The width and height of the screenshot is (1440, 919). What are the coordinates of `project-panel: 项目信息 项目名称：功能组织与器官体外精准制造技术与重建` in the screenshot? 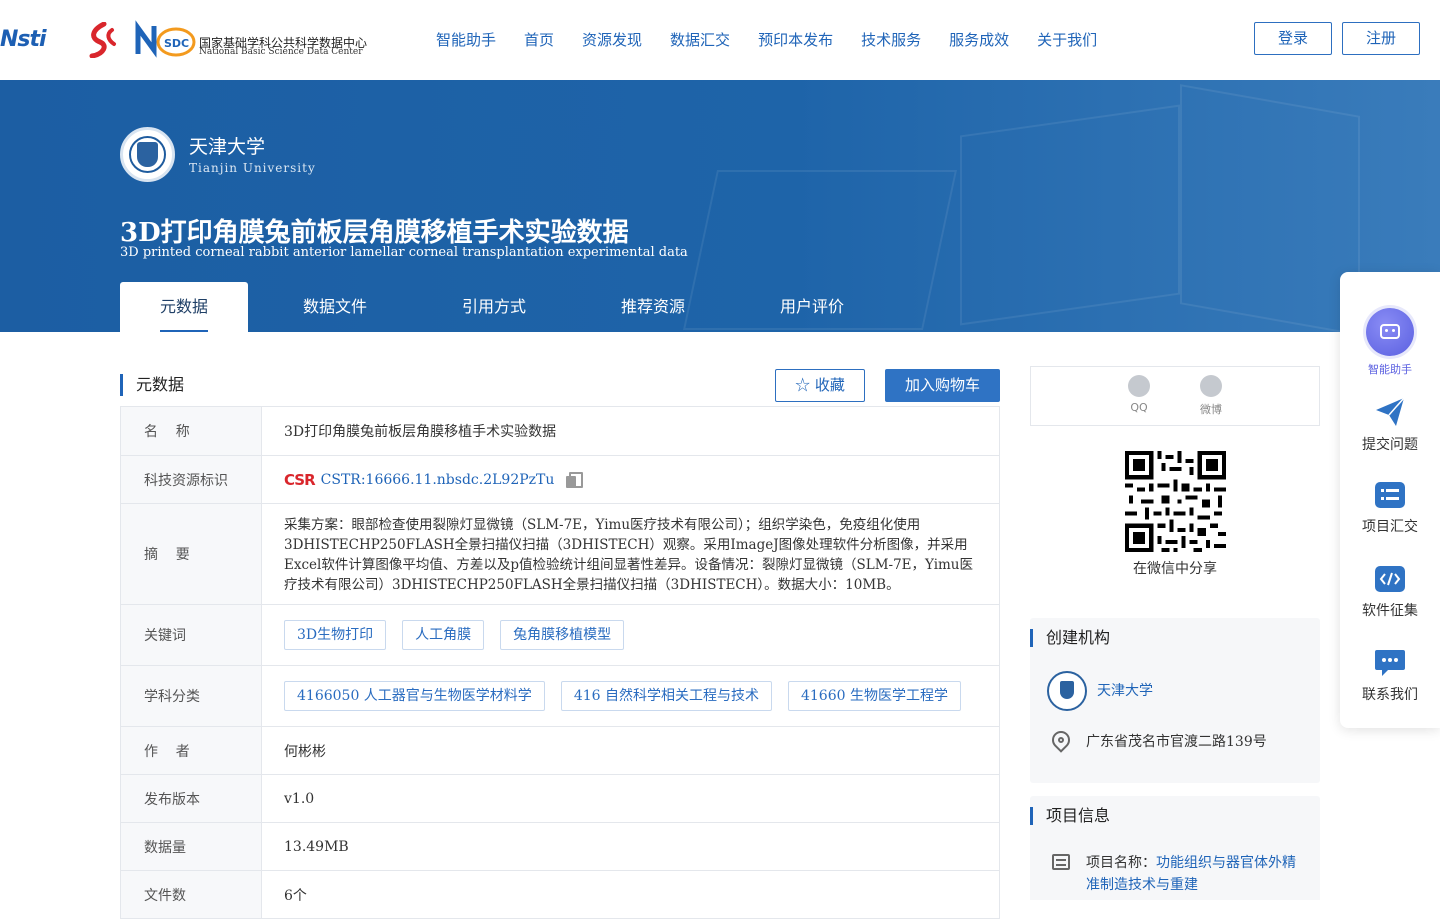 It's located at (1175, 848).